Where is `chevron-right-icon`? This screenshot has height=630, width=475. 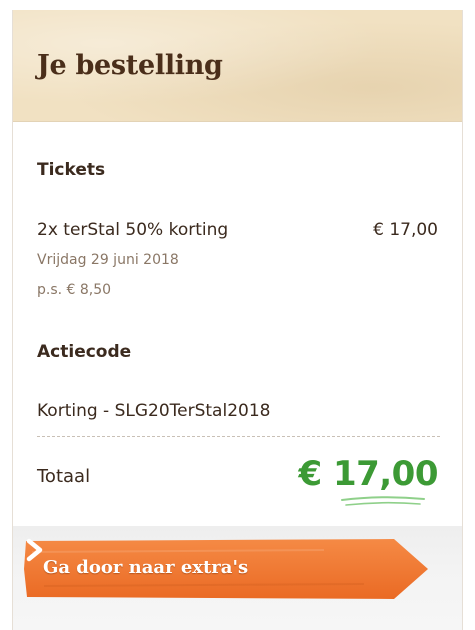
chevron-right-icon is located at coordinates (34, 550).